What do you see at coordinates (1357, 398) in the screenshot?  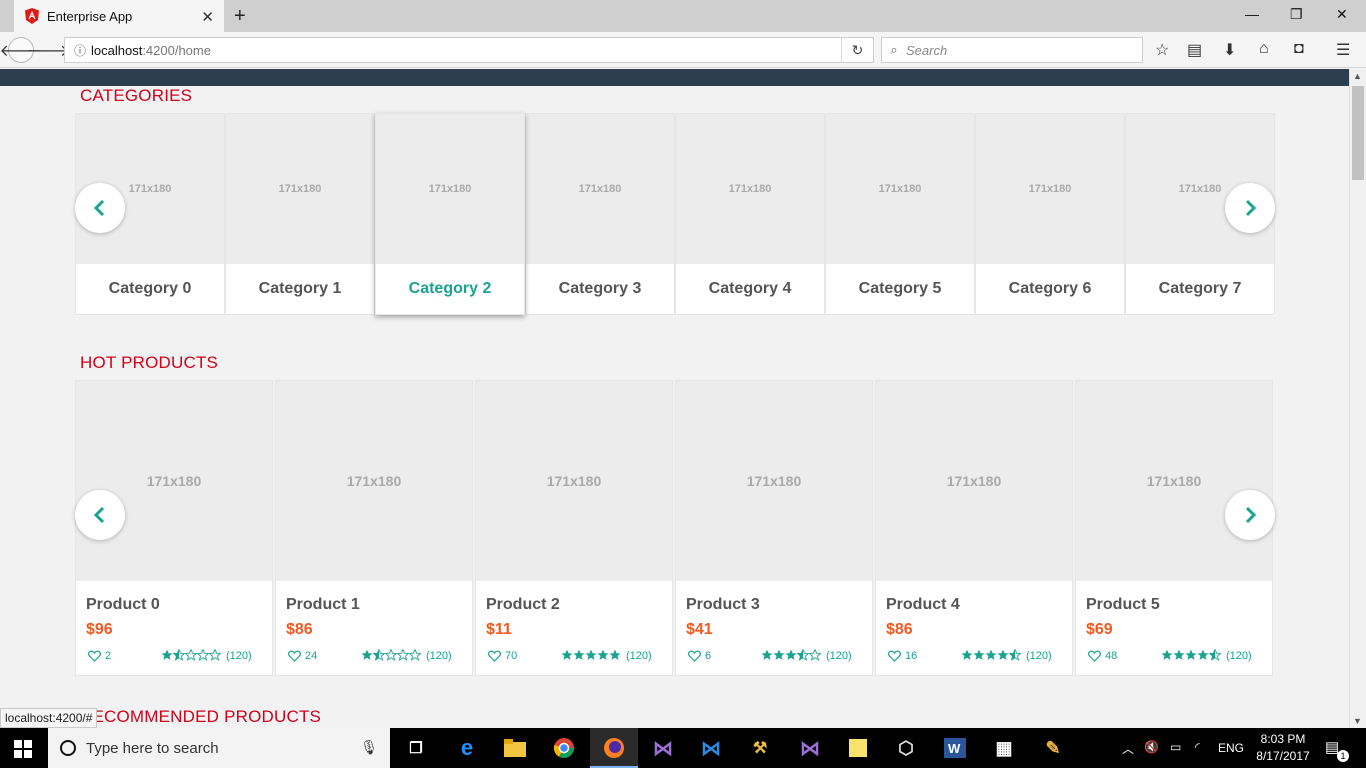 I see `page-scrollbar: ▲ ▼` at bounding box center [1357, 398].